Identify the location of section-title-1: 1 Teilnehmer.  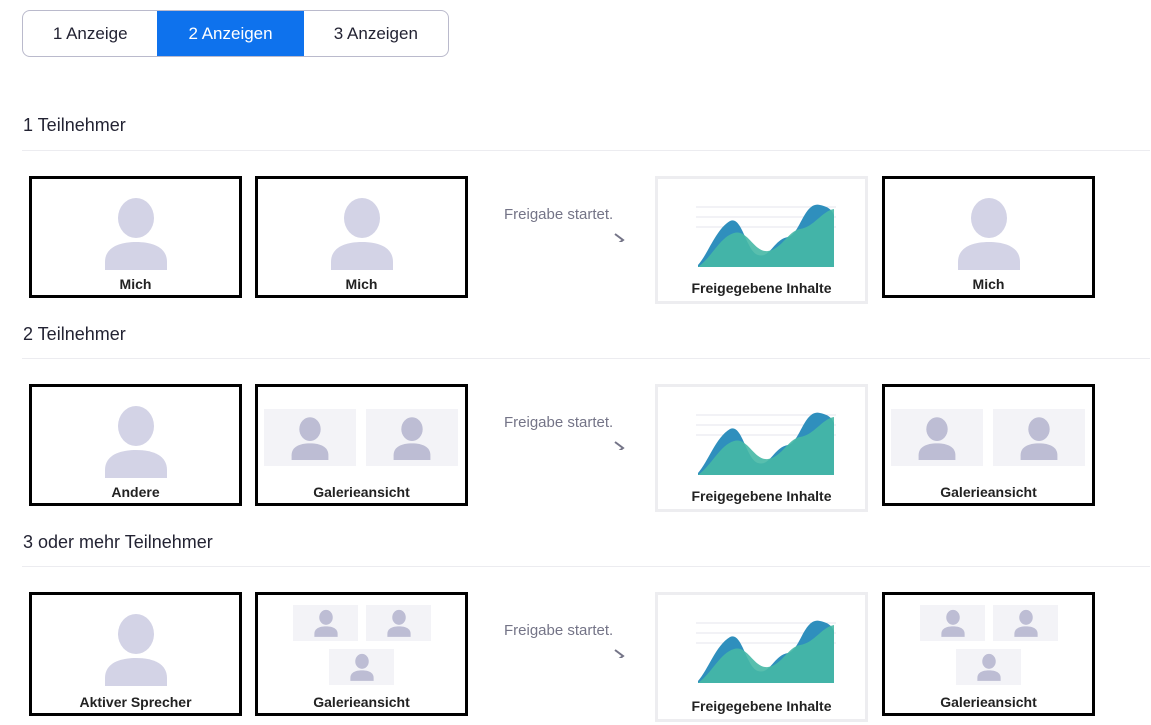
(74, 125).